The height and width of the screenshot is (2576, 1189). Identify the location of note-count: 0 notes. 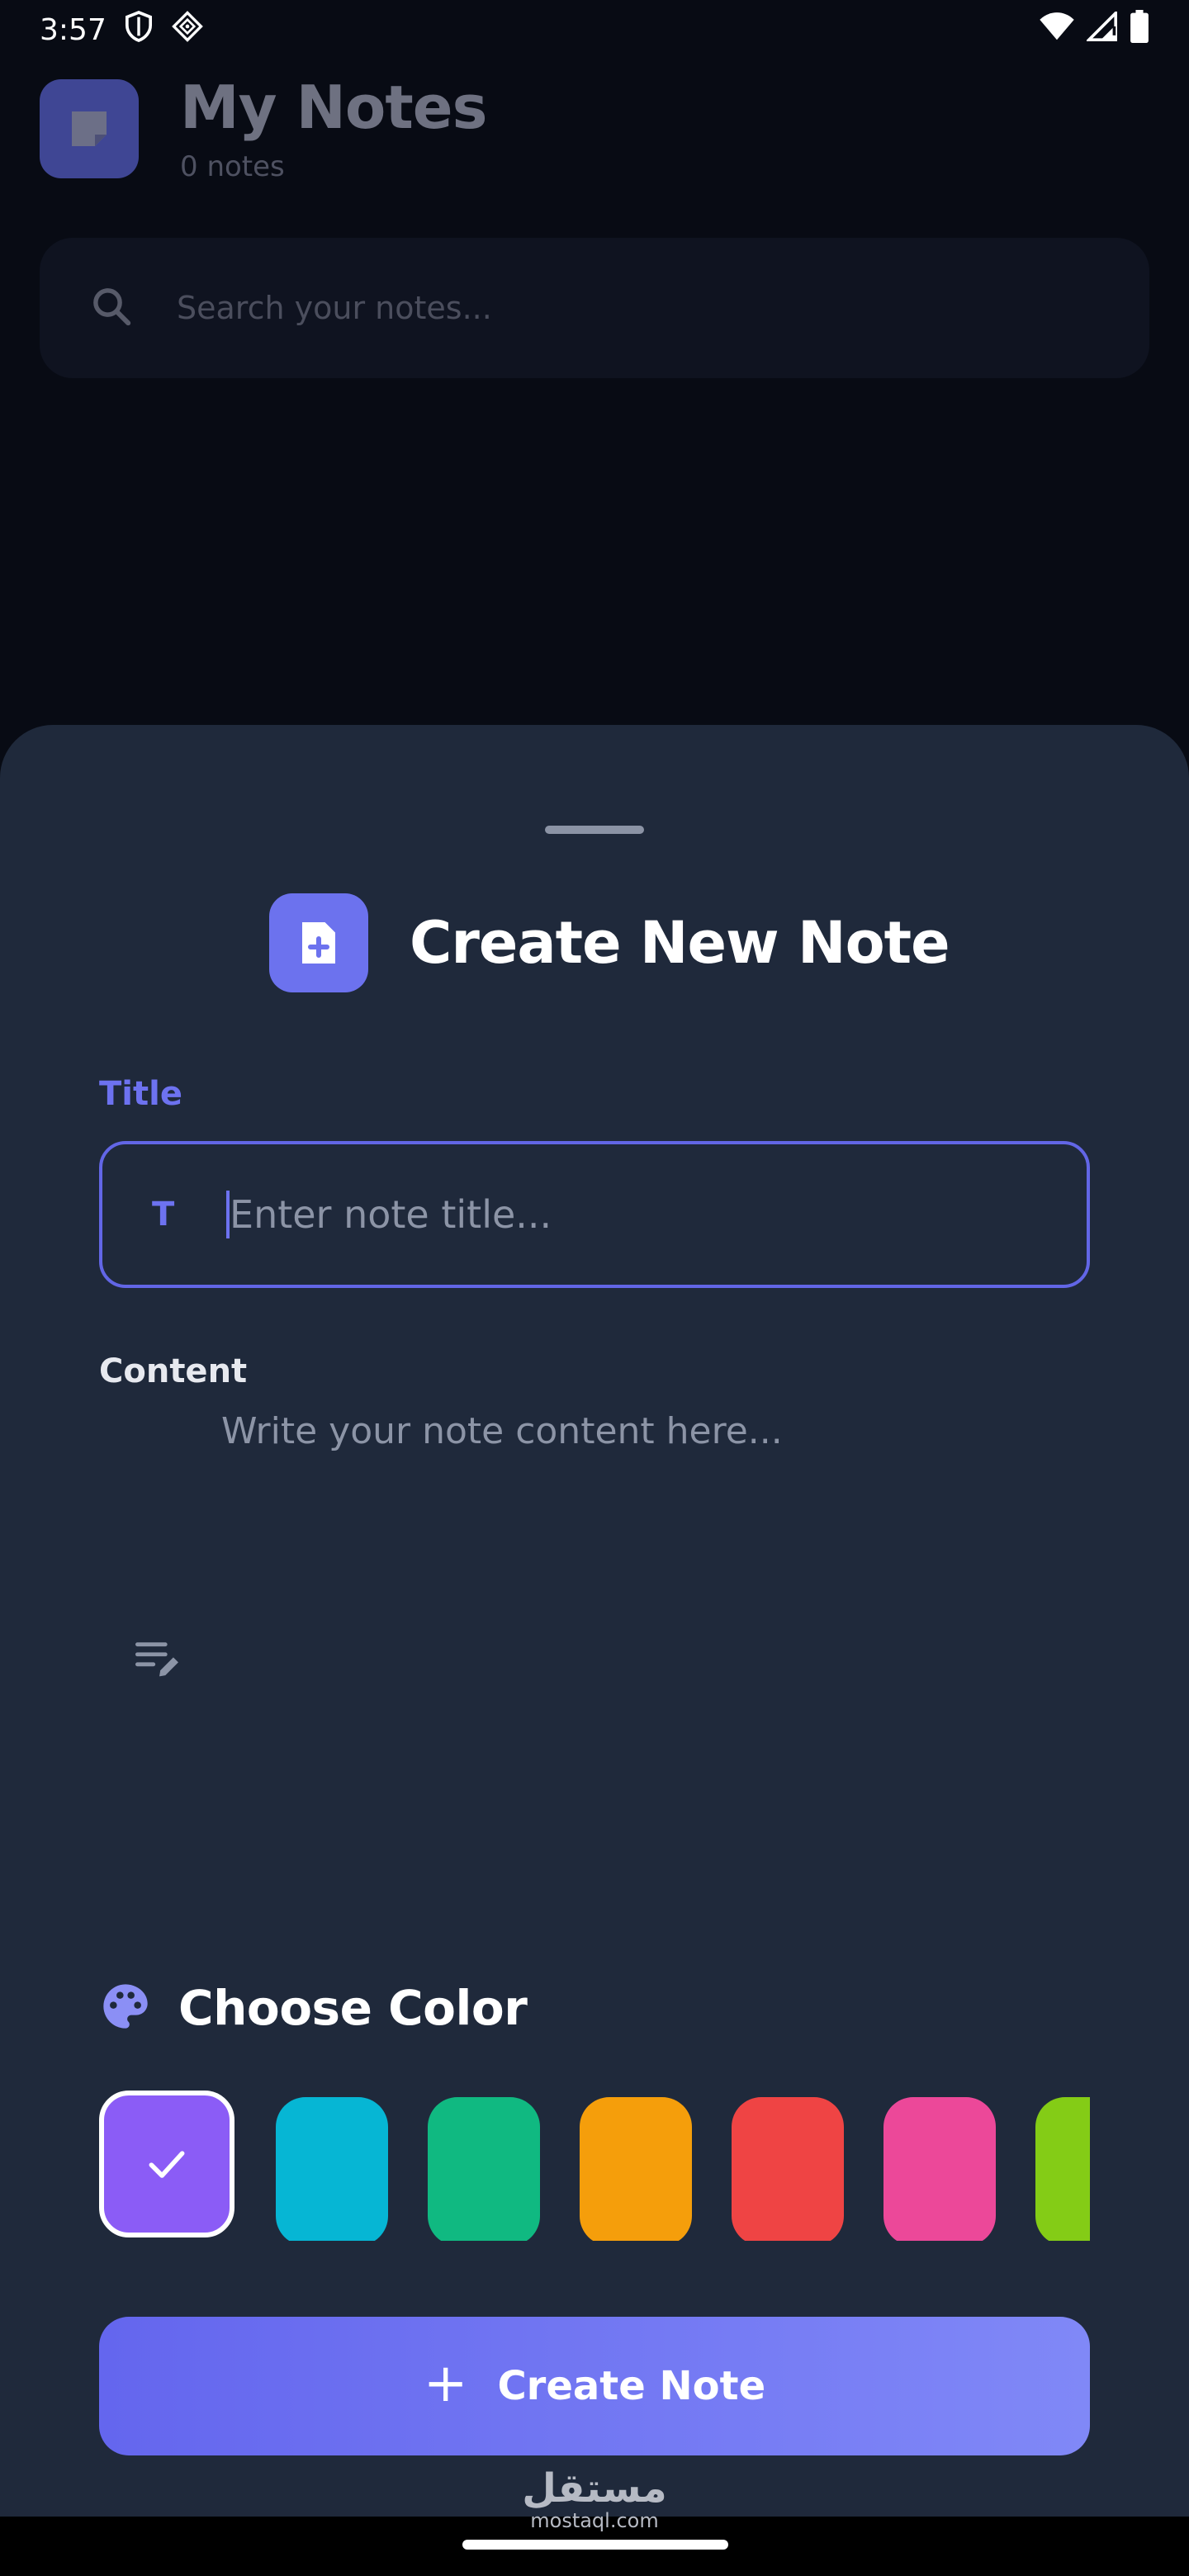
(232, 166).